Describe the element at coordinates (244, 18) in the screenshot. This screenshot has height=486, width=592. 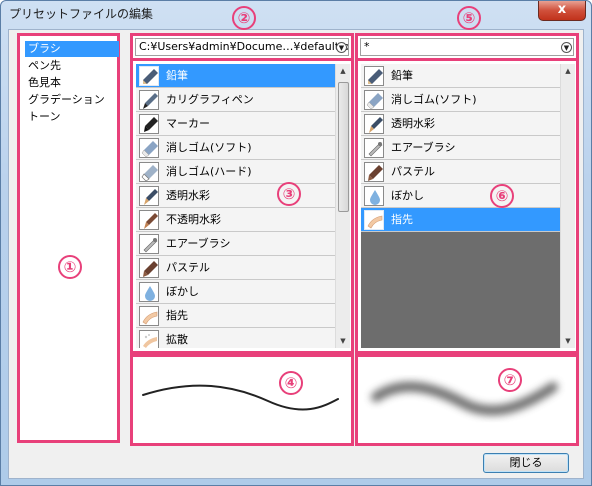
I see `callout-2: ②` at that location.